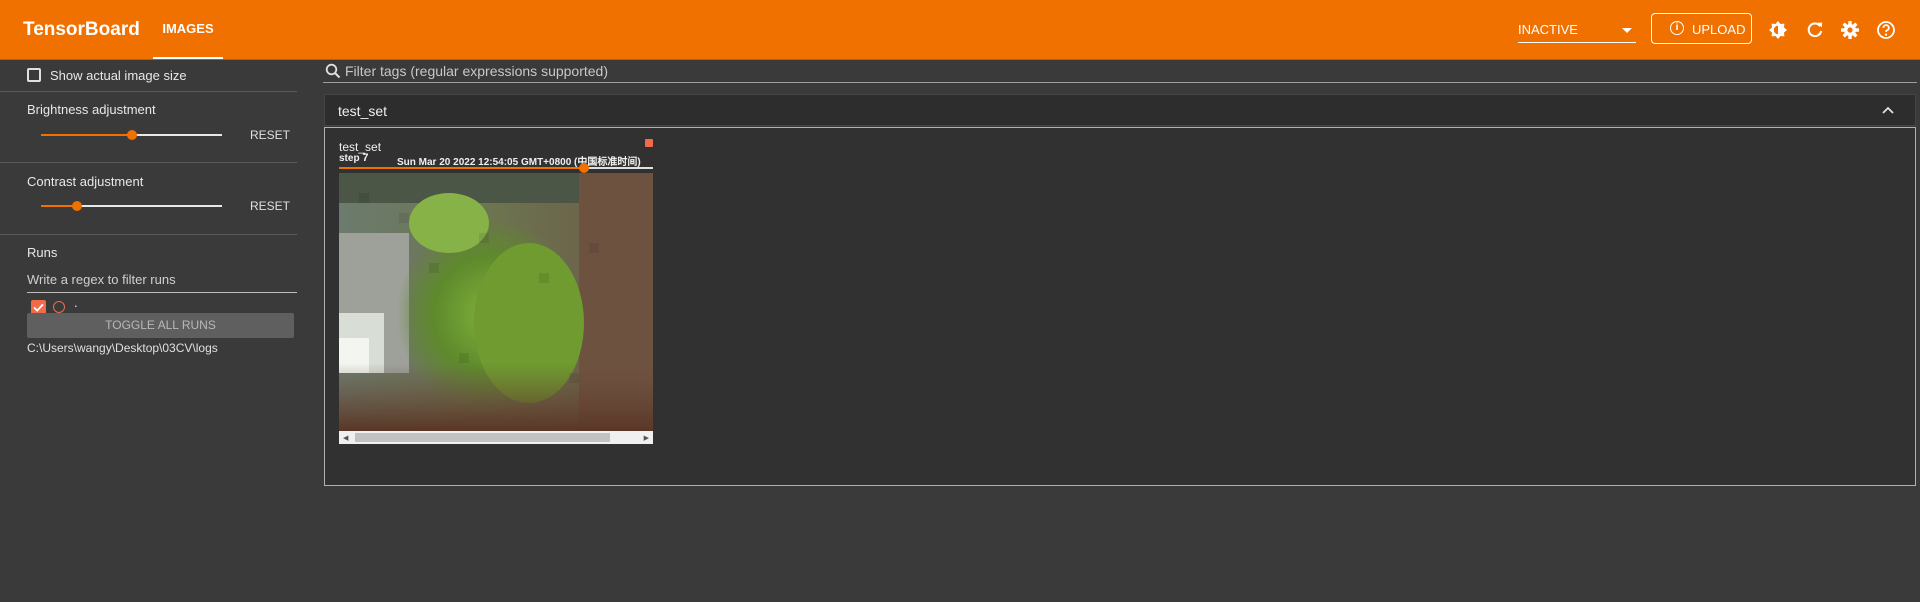 The image size is (1920, 602). I want to click on upload-button-label: UPLOAD, so click(1719, 29).